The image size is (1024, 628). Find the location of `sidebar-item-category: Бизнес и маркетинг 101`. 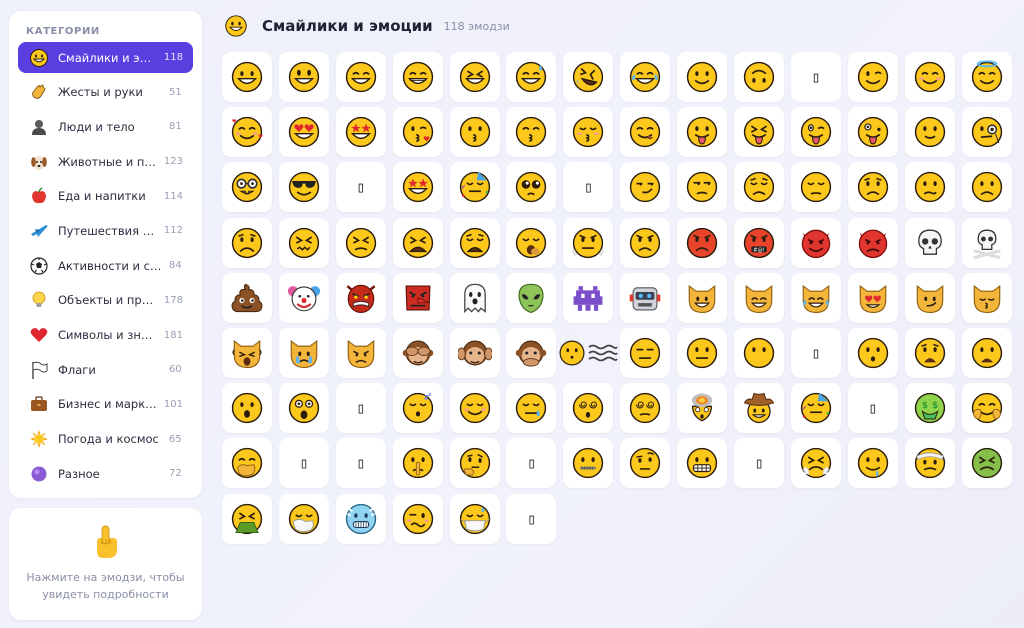

sidebar-item-category: Бизнес и маркетинг 101 is located at coordinates (105, 404).